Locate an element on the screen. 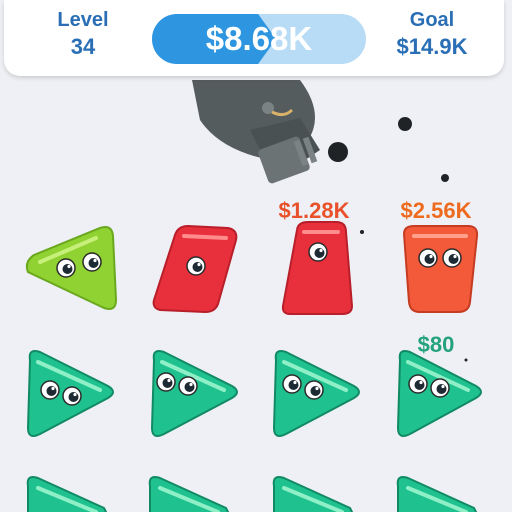 The width and height of the screenshot is (512, 512). price-tag-orange-piece: $2.56K is located at coordinates (436, 210).